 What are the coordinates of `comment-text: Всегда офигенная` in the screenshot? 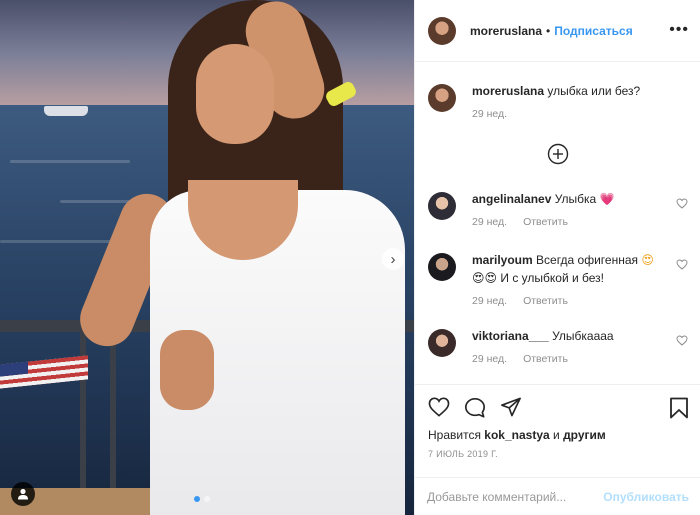 It's located at (587, 260).